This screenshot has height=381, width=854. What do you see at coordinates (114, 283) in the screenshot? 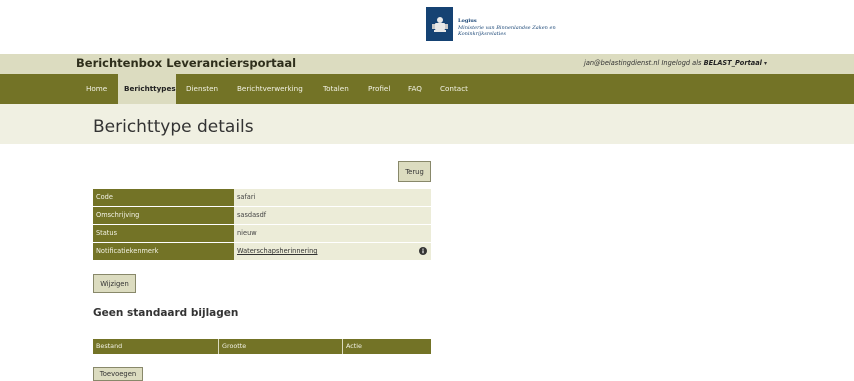
I see `edit-button: Wijzigen` at bounding box center [114, 283].